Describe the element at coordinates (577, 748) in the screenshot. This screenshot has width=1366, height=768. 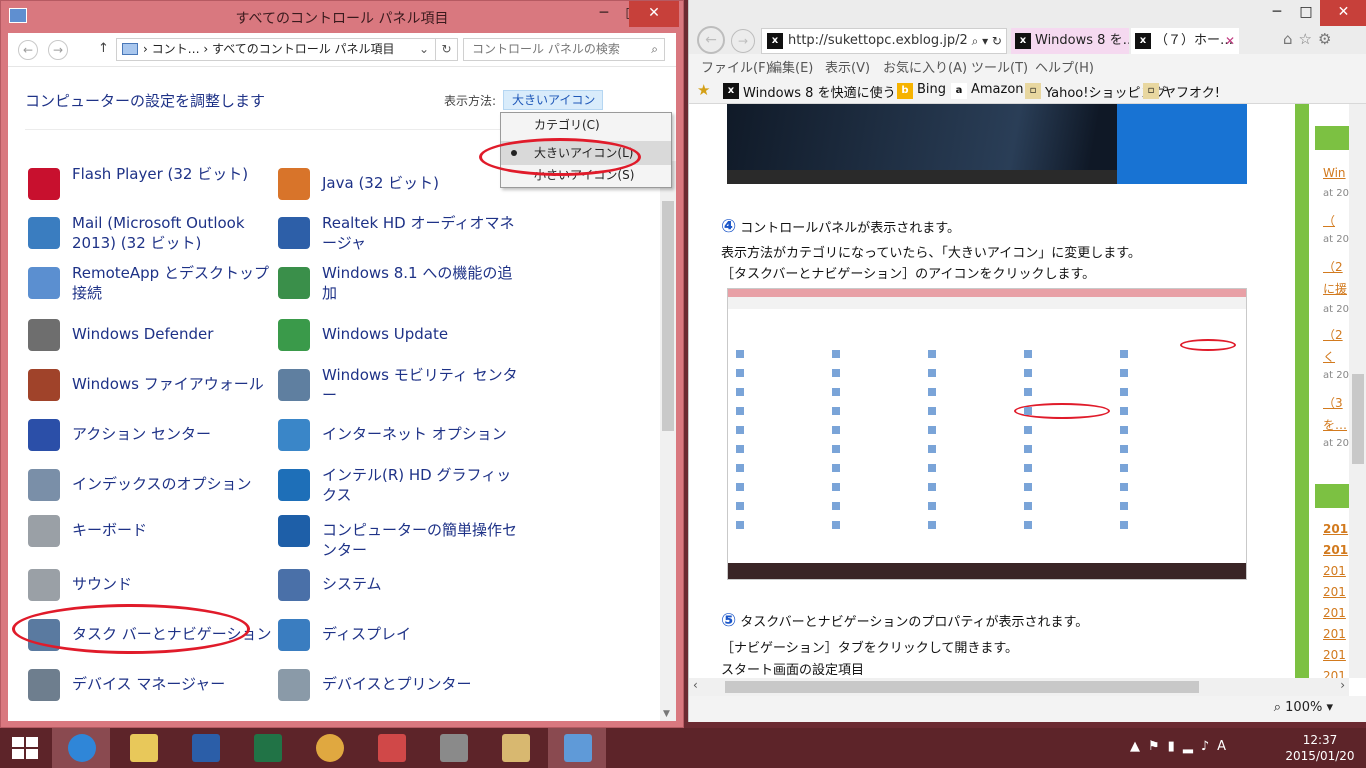
I see `control-panel-button` at that location.